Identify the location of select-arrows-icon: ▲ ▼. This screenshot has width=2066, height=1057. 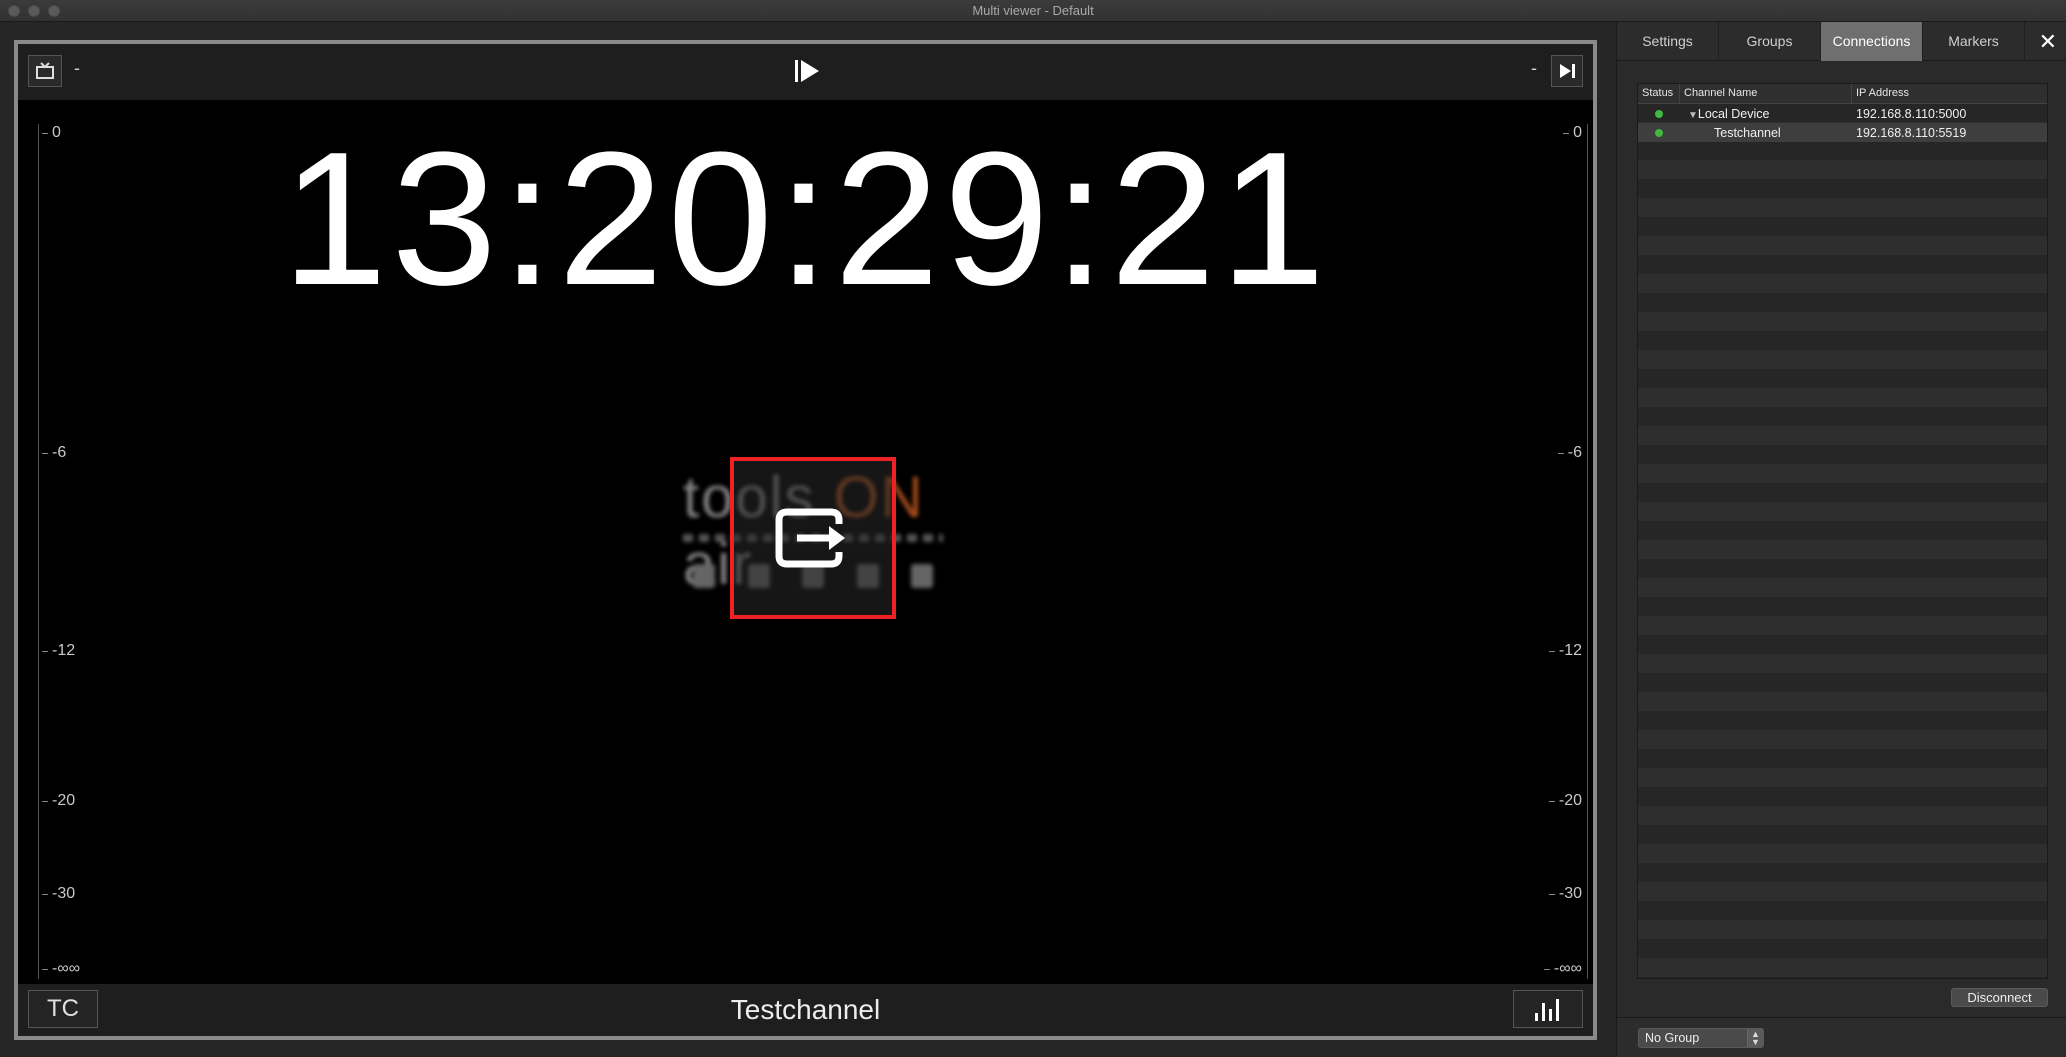
(1755, 1038).